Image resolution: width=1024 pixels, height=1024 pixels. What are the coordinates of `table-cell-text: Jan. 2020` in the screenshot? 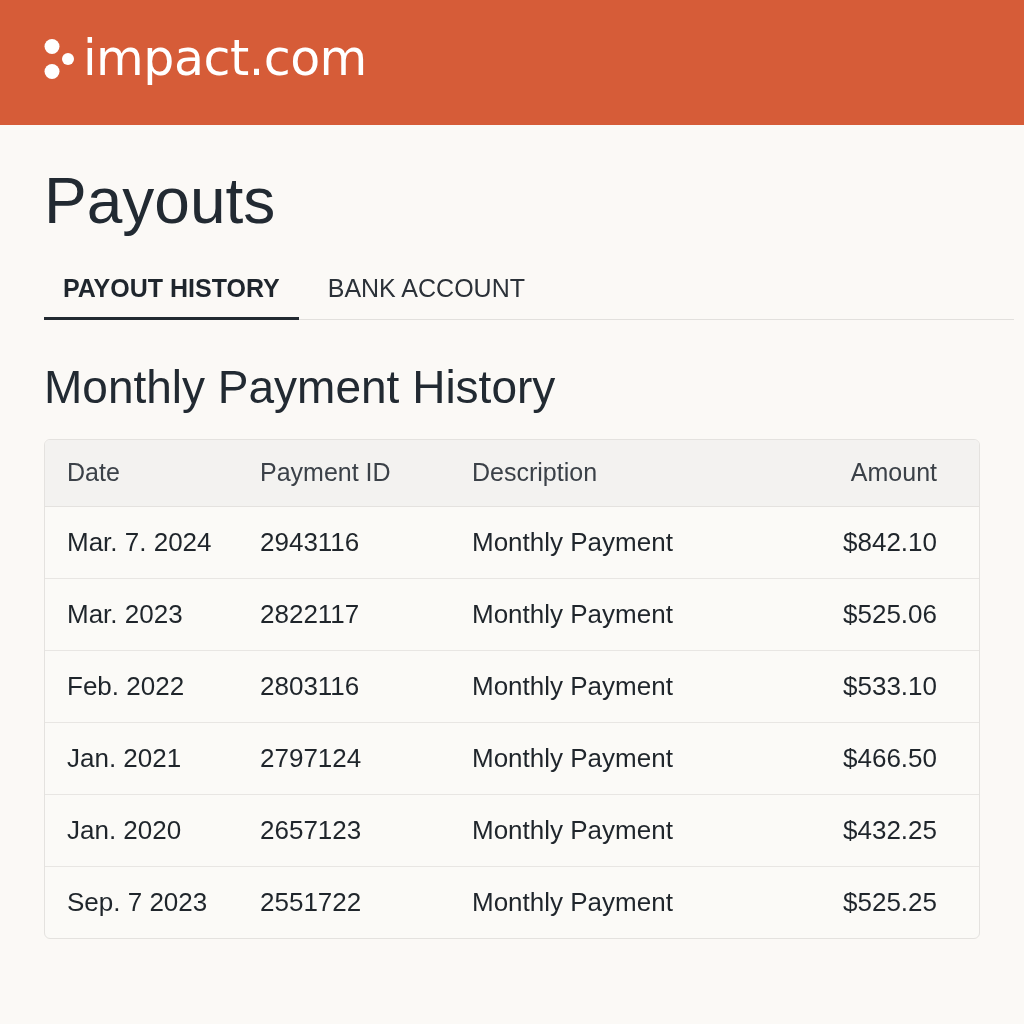 It's located at (125, 830).